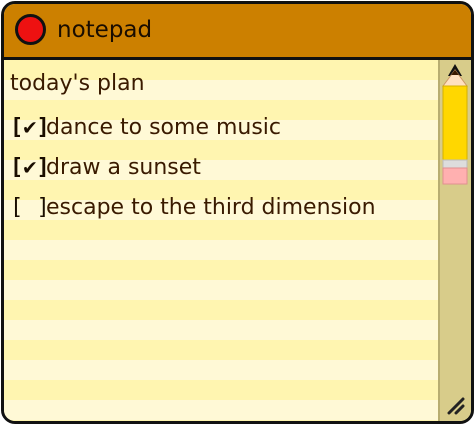  Describe the element at coordinates (164, 127) in the screenshot. I see `checklist-item-text: dance to some music` at that location.